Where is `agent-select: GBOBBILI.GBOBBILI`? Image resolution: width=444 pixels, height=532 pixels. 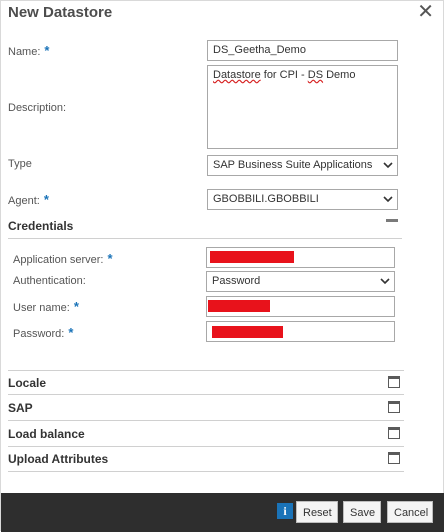 agent-select: GBOBBILI.GBOBBILI is located at coordinates (302, 199).